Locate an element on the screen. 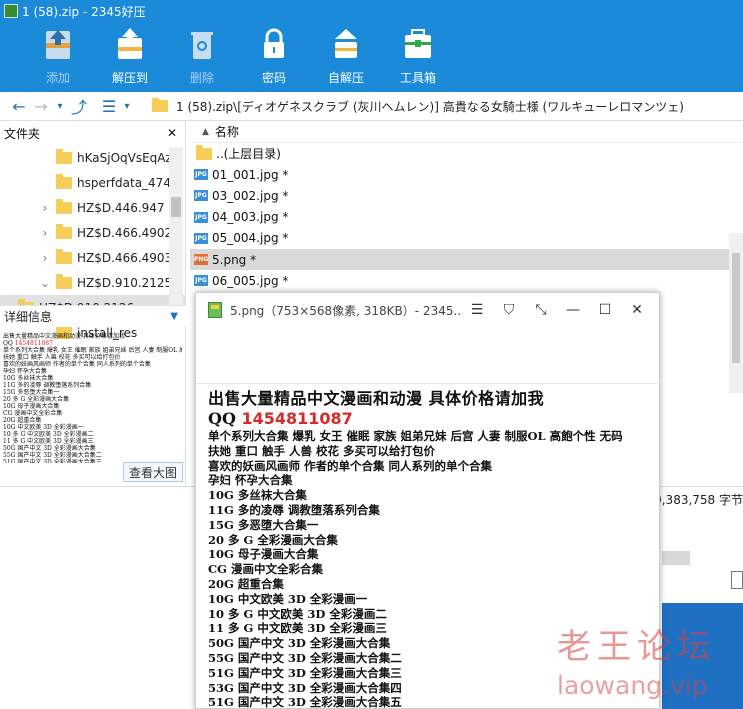 Image resolution: width=743 pixels, height=709 pixels. tree-item: hKaSjOqVsEqAz is located at coordinates (92, 157).